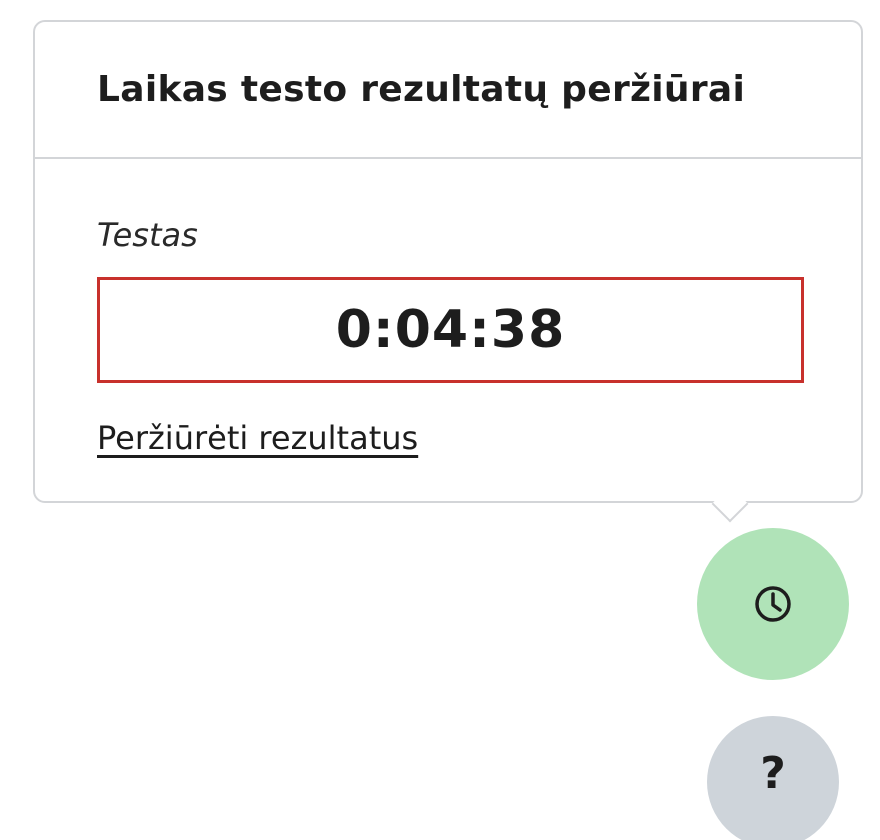  I want to click on timer-button, so click(773, 604).